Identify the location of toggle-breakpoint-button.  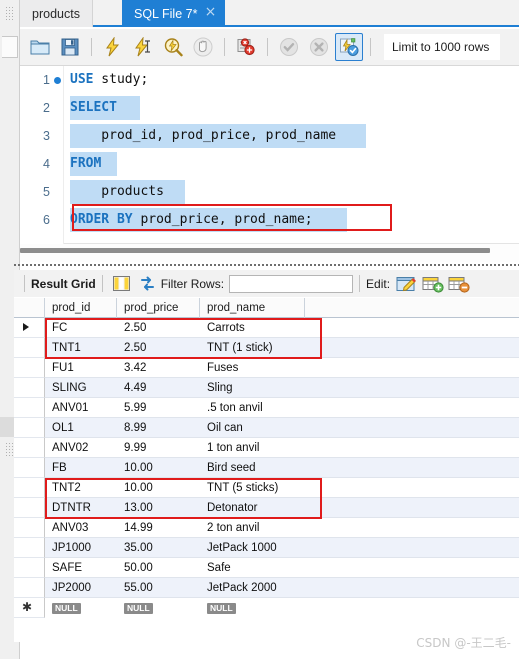
(246, 47).